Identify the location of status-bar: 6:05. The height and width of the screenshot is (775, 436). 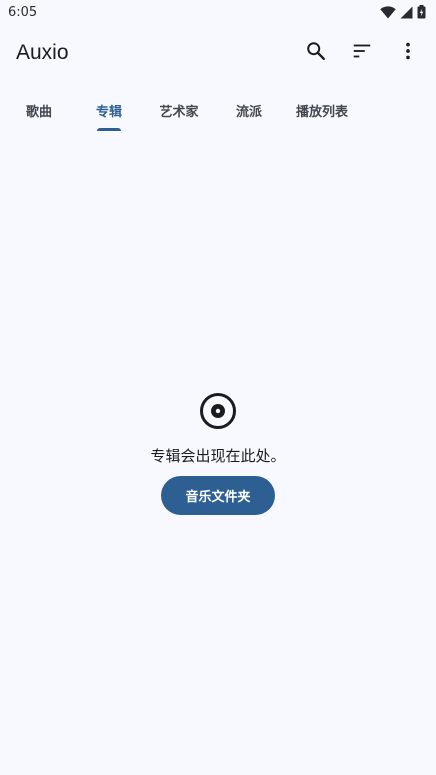
(218, 12).